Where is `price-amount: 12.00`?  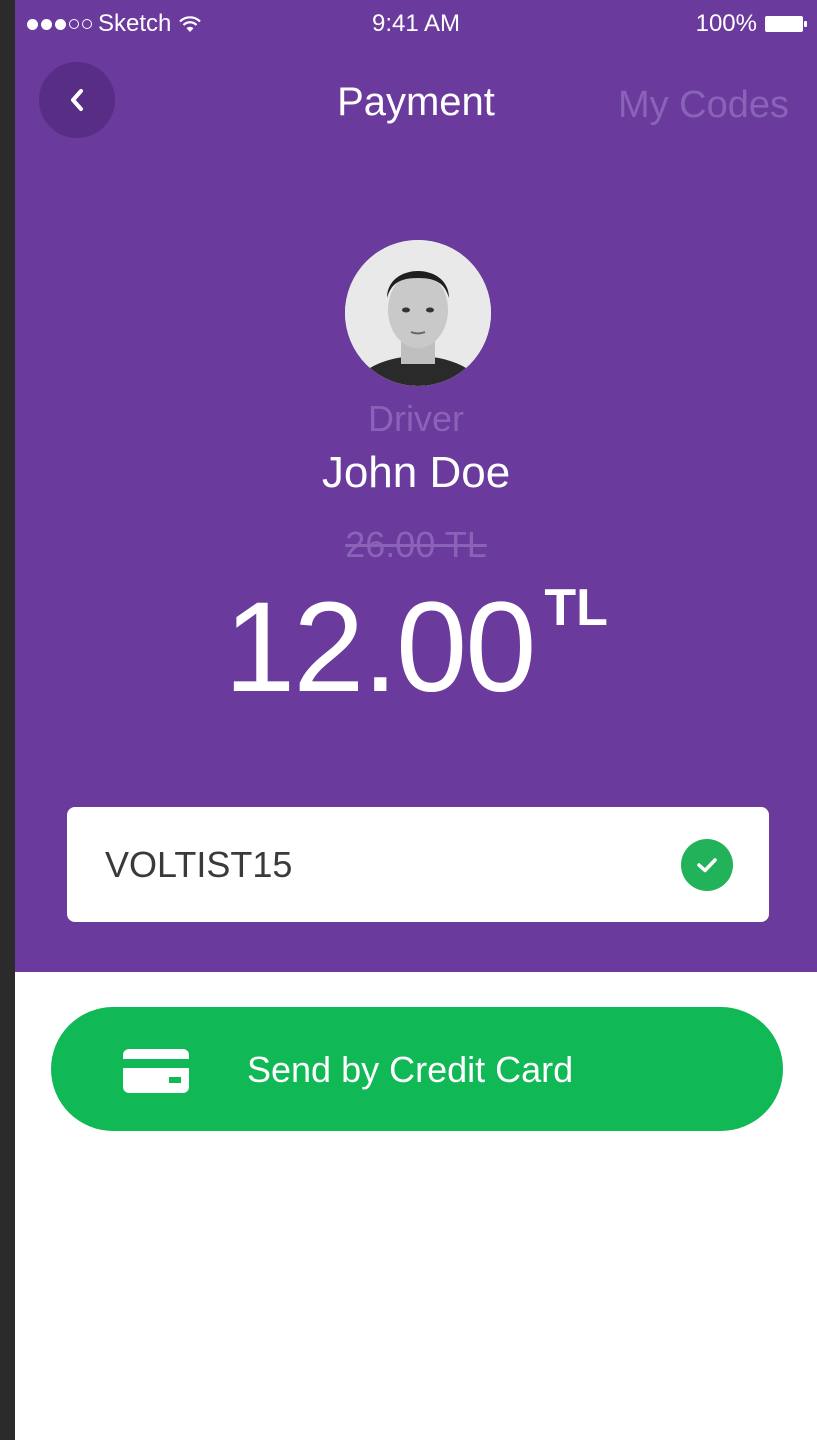 price-amount: 12.00 is located at coordinates (380, 647).